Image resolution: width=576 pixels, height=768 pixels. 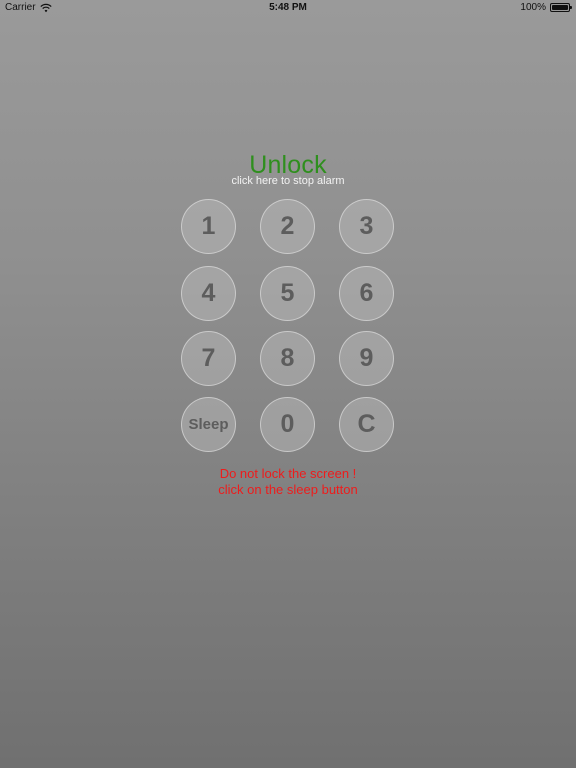 What do you see at coordinates (288, 473) in the screenshot?
I see `warning-line-1: Do not lock the screen !` at bounding box center [288, 473].